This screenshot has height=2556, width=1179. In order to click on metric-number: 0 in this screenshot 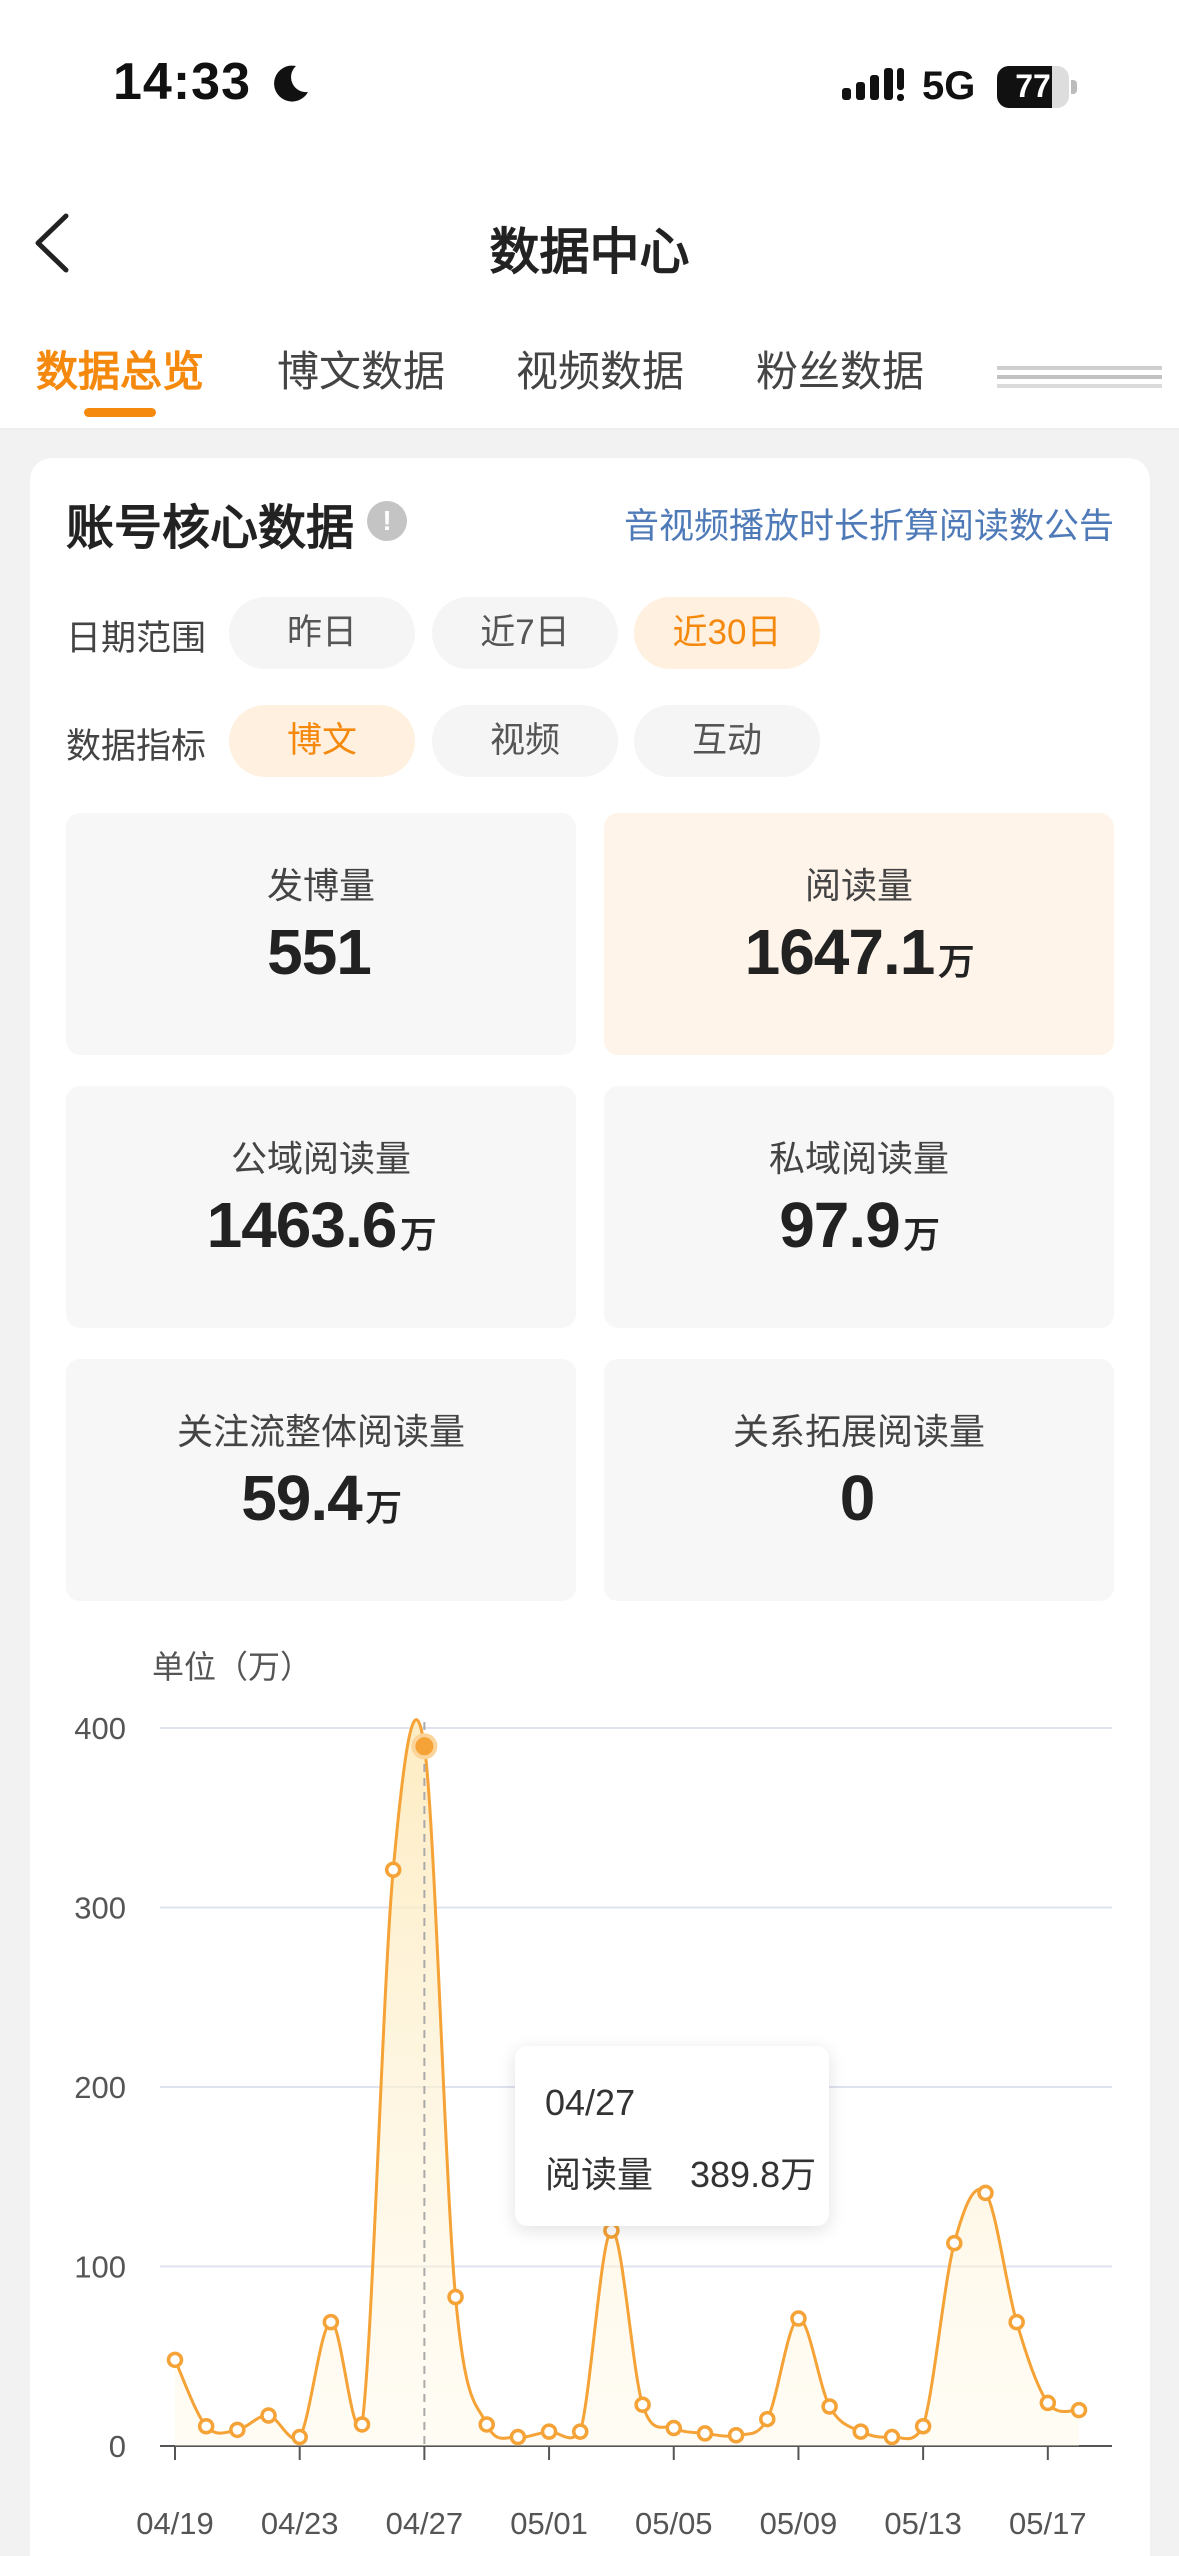, I will do `click(857, 1498)`.